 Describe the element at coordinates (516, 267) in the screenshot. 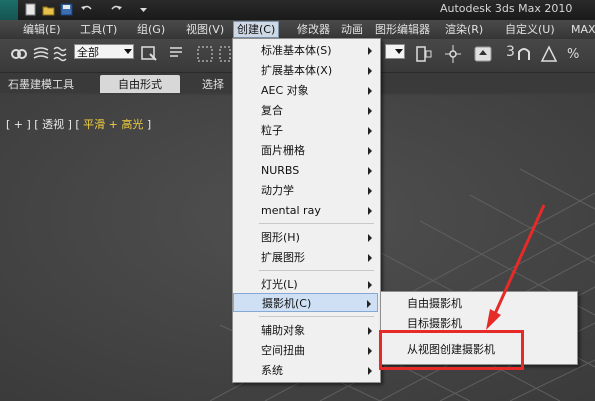

I see `annotation-arrow-icon` at that location.